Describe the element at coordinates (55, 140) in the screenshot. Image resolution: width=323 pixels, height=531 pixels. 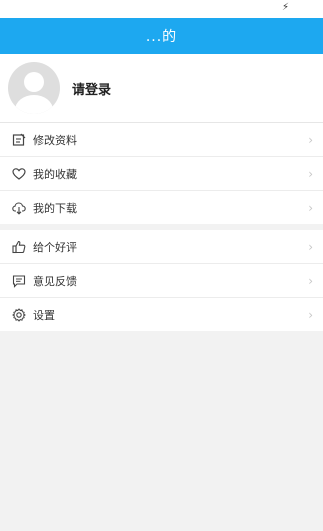
I see `menu-item-label: 修改资料` at that location.